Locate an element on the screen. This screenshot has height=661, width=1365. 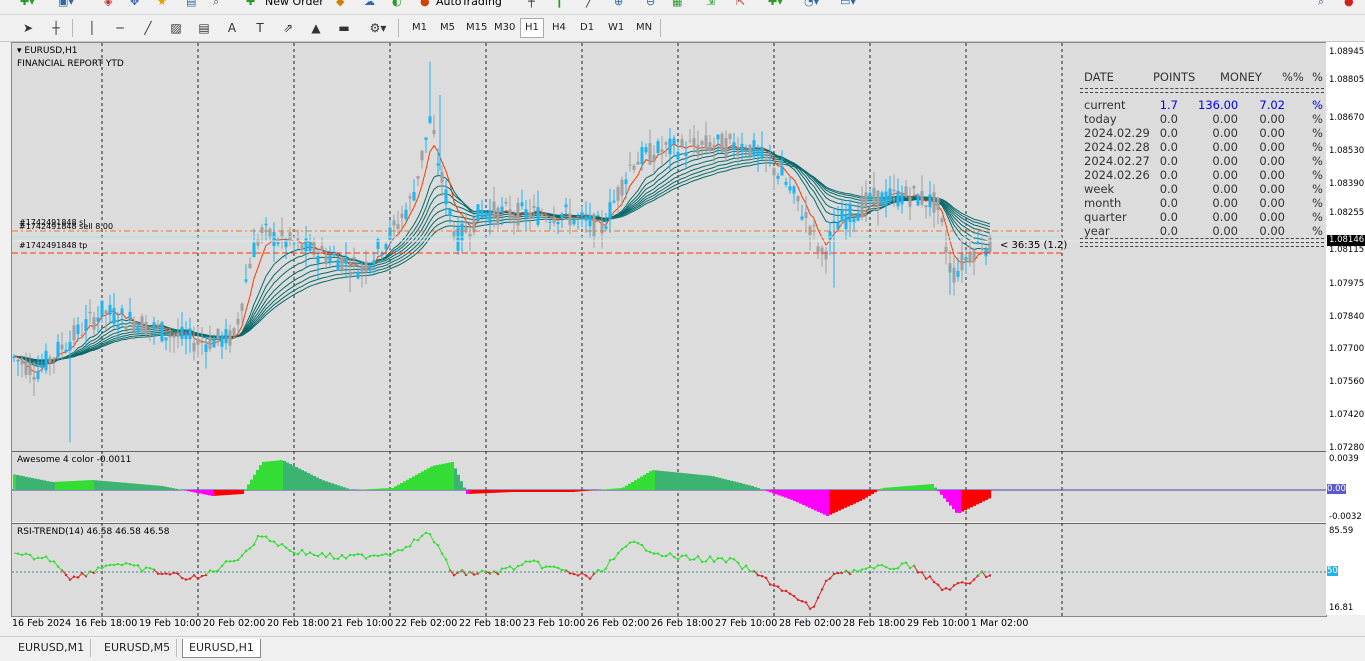
new-order-button: New Order is located at coordinates (294, 6).